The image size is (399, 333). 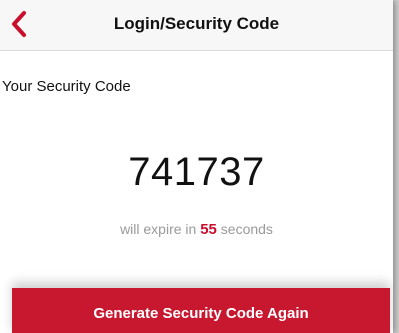 What do you see at coordinates (158, 229) in the screenshot?
I see `expiry-prefix: will expire in` at bounding box center [158, 229].